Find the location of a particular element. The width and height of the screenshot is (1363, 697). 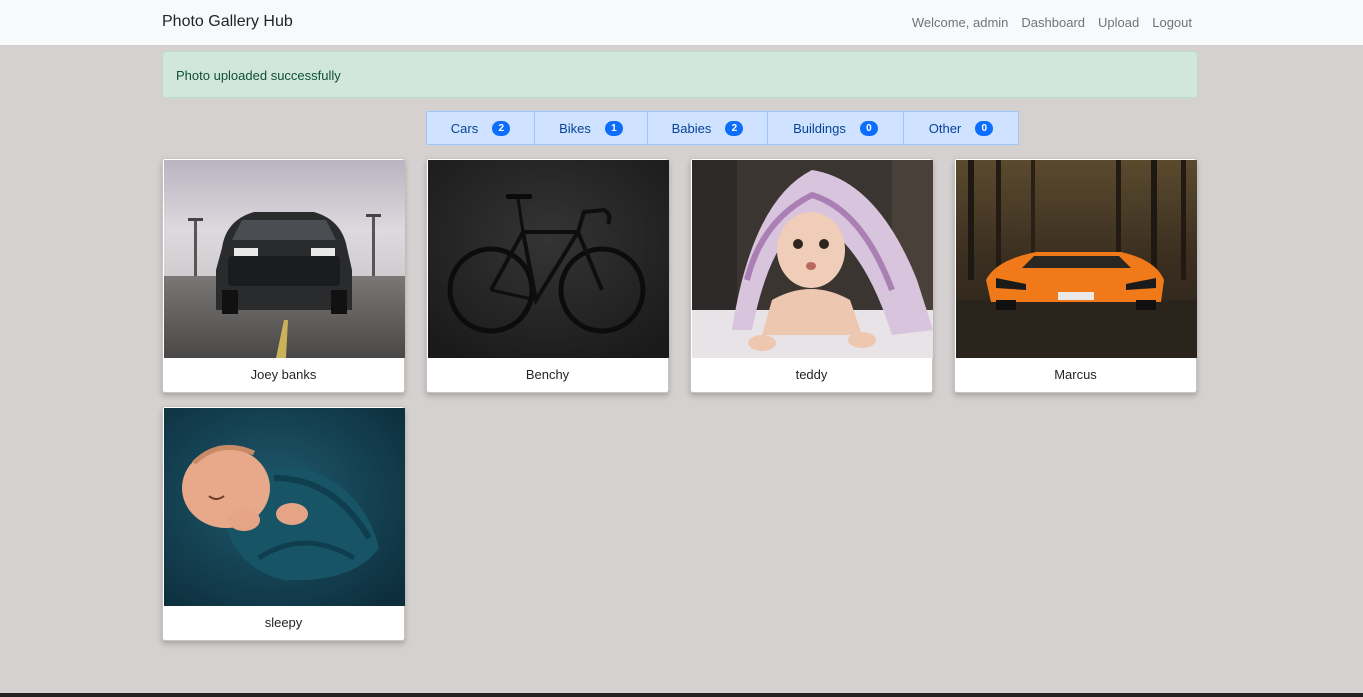

category-cars: Cars 2 is located at coordinates (480, 128).